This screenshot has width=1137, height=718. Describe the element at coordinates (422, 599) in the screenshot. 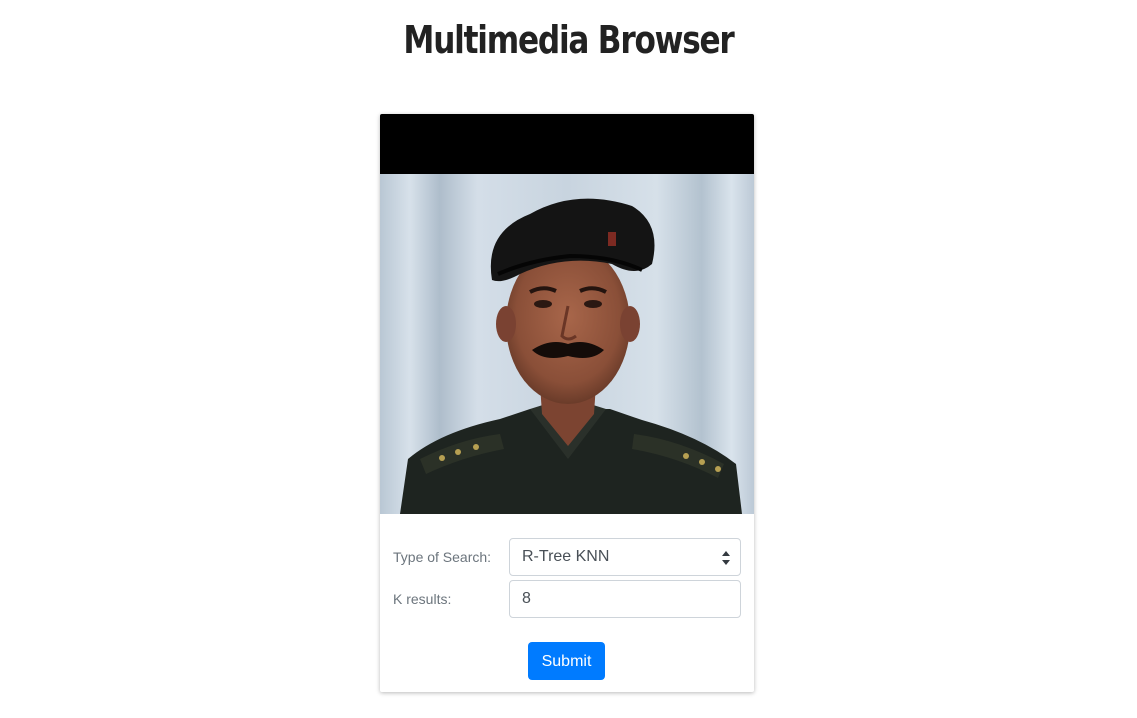

I see `k-results-label: K results:` at that location.